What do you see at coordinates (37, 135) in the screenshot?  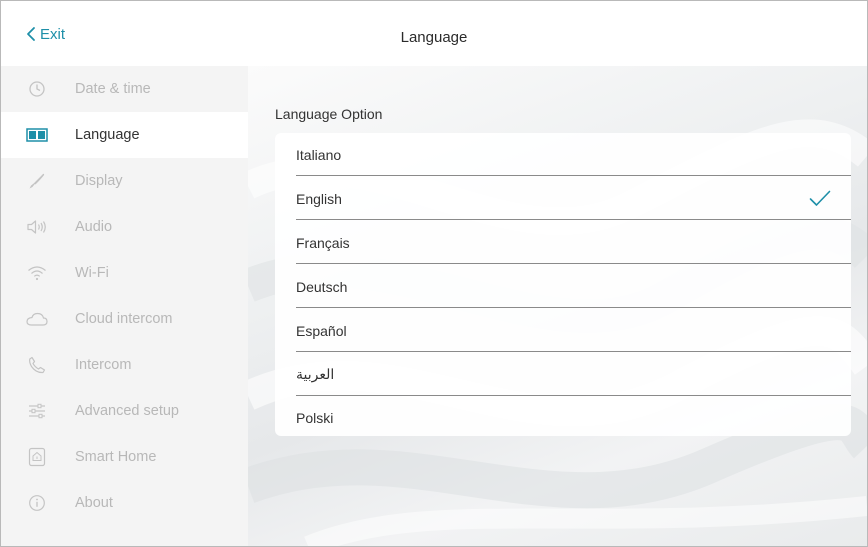 I see `language-icon` at bounding box center [37, 135].